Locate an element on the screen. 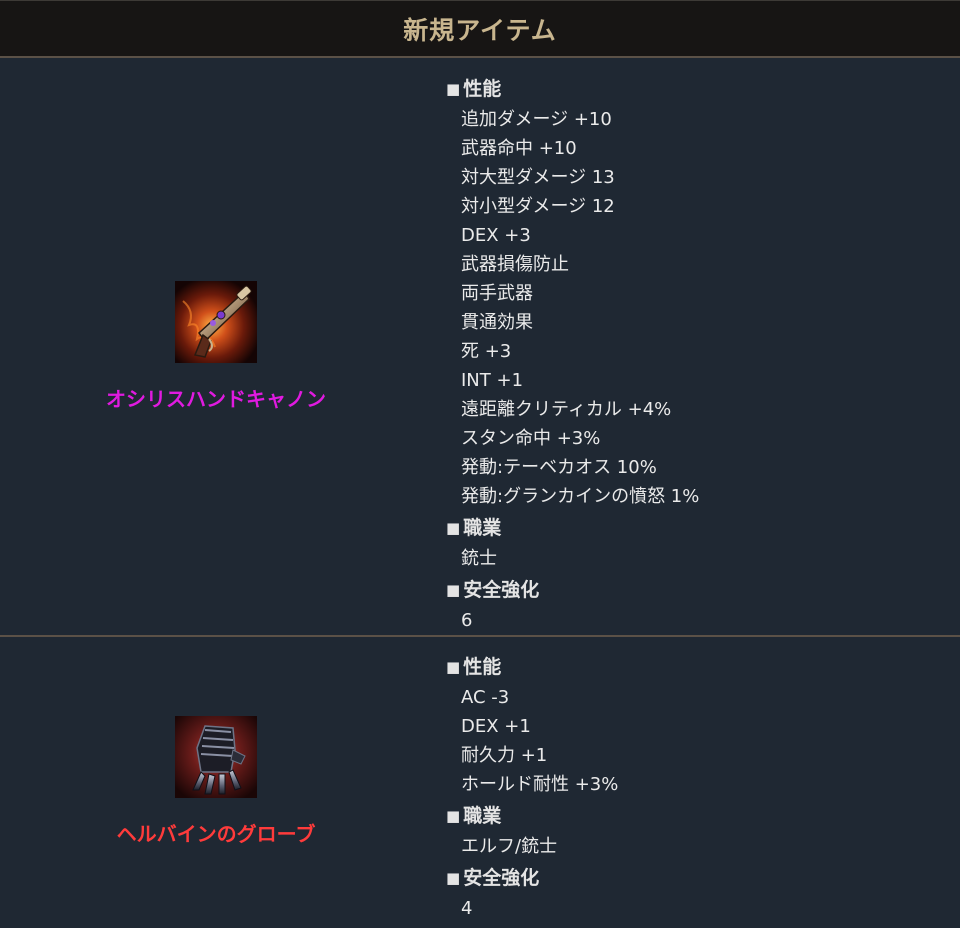  safe-enchant-value: 4 is located at coordinates (467, 908).